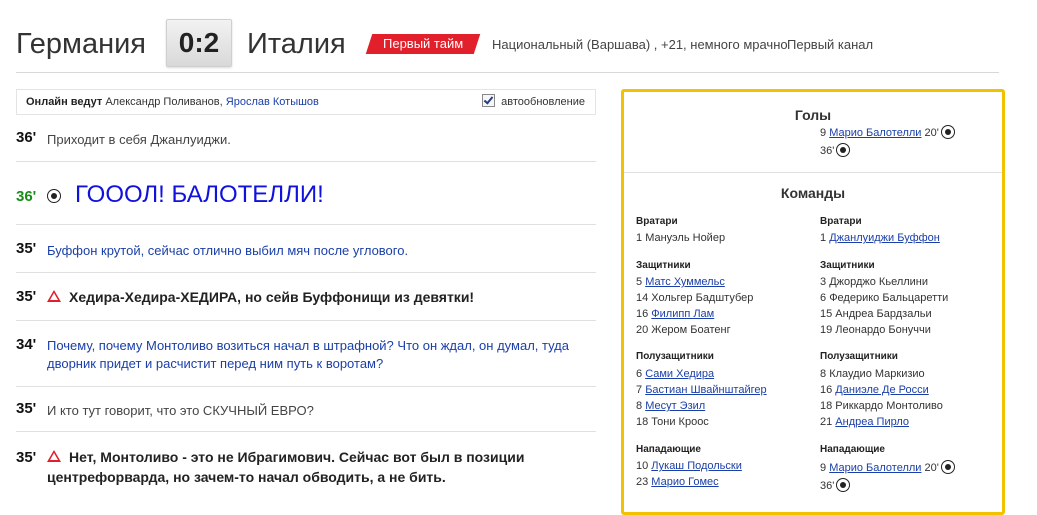  I want to click on player-number: 16, so click(828, 390).